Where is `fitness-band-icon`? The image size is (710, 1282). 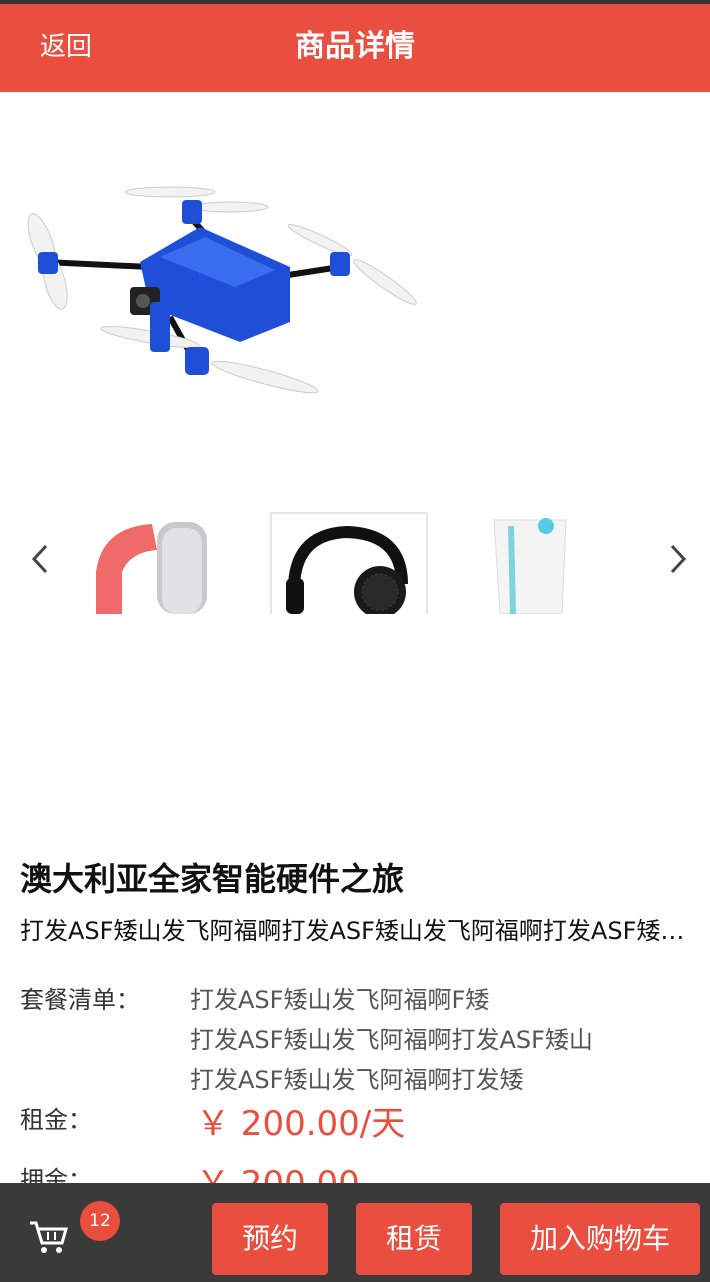
fitness-band-icon is located at coordinates (151, 568).